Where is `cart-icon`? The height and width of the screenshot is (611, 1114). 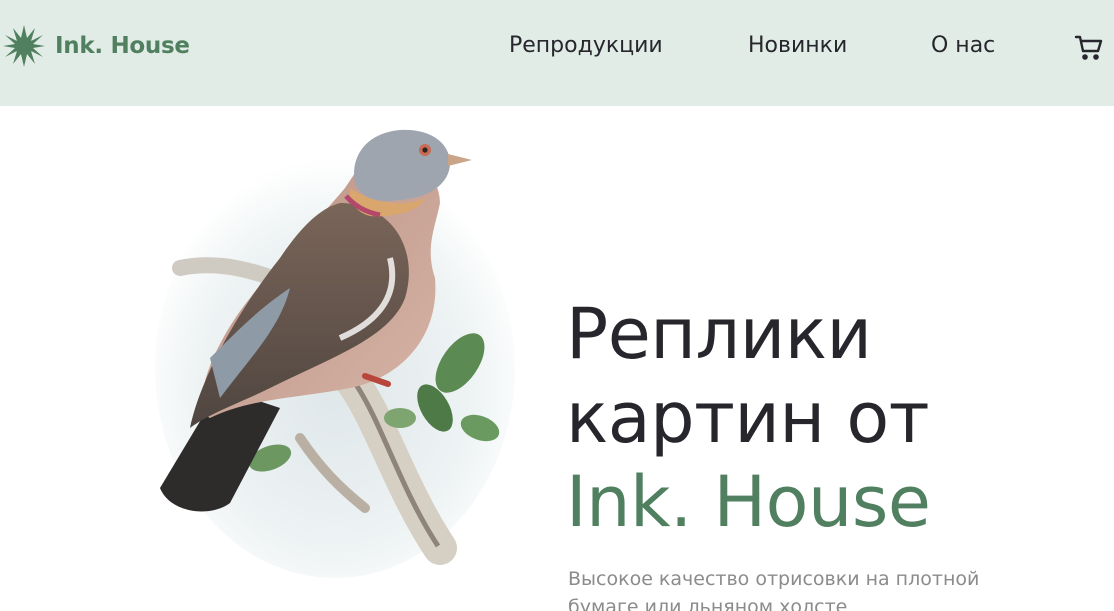
cart-icon is located at coordinates (1089, 47).